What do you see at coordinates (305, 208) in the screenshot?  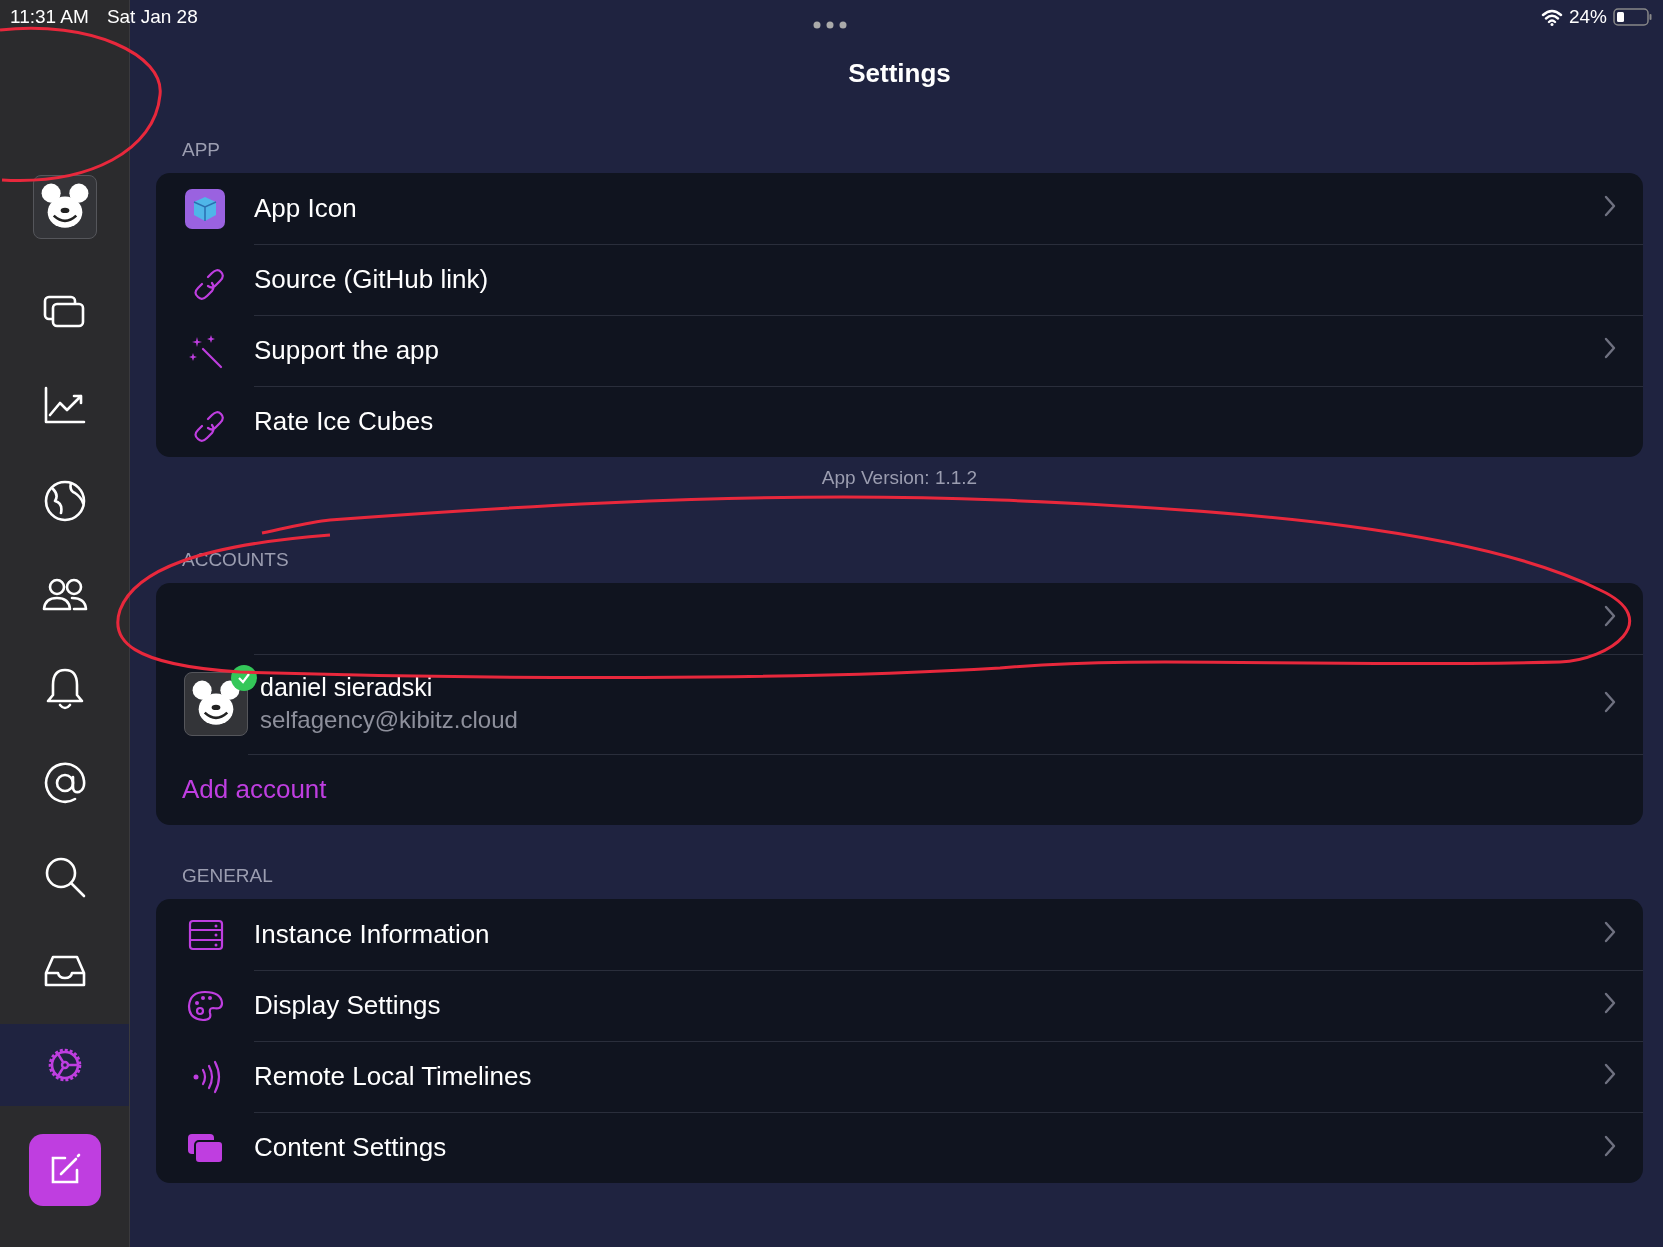 I see `row-label: App Icon` at bounding box center [305, 208].